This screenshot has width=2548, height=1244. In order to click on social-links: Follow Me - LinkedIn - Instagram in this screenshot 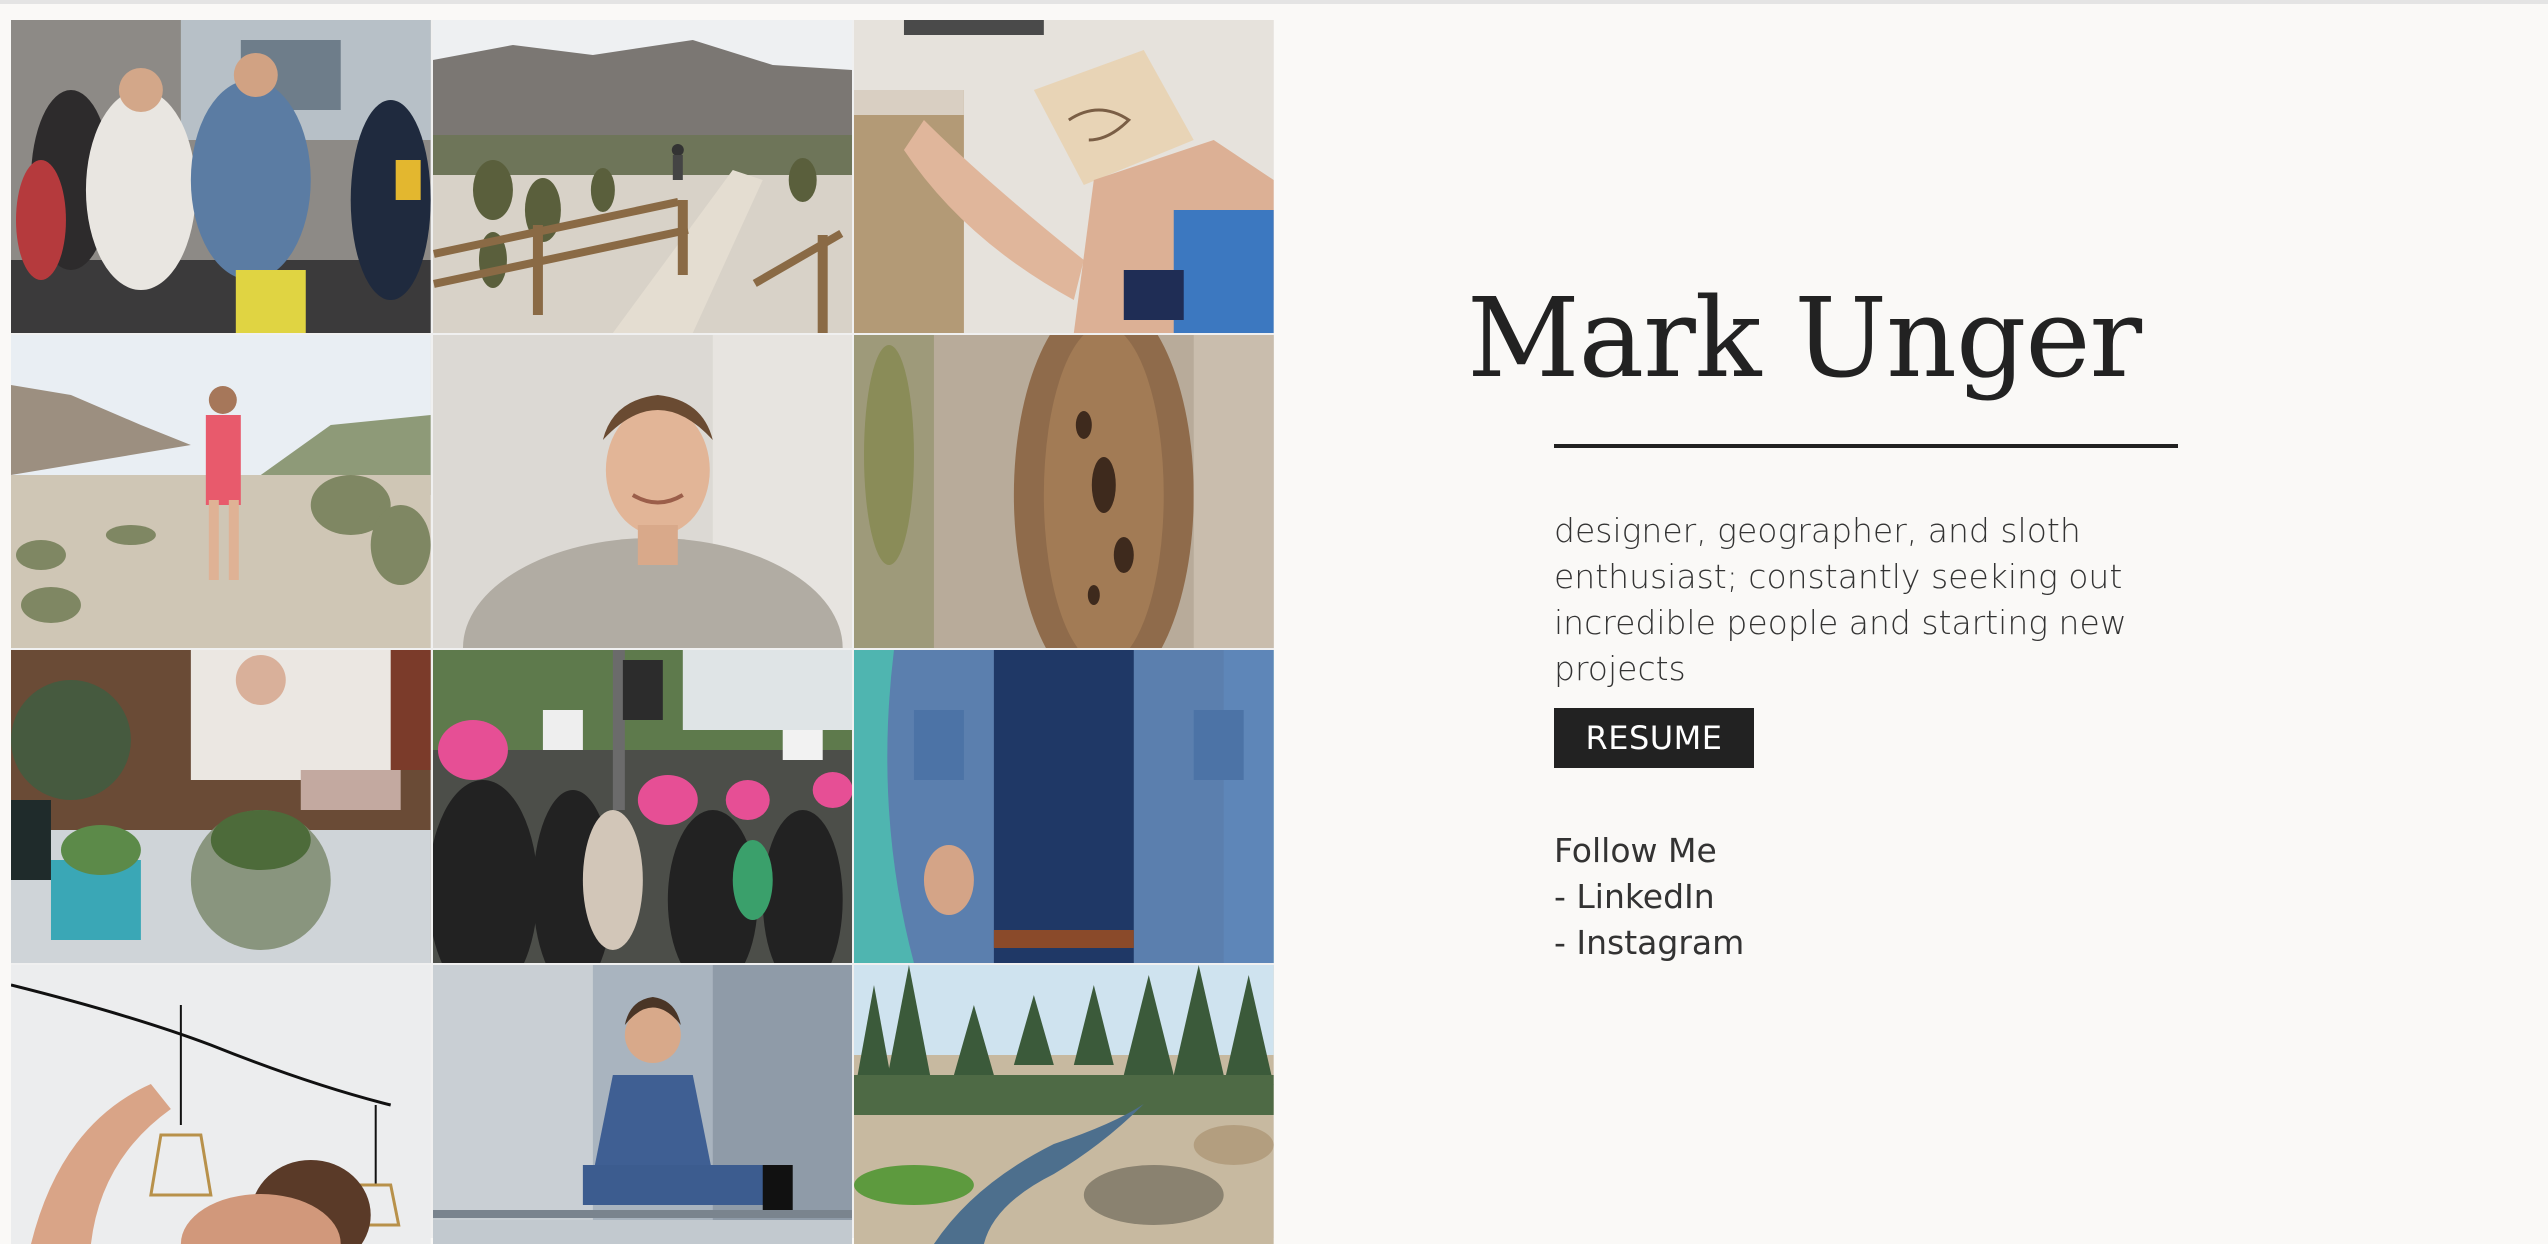, I will do `click(1649, 897)`.